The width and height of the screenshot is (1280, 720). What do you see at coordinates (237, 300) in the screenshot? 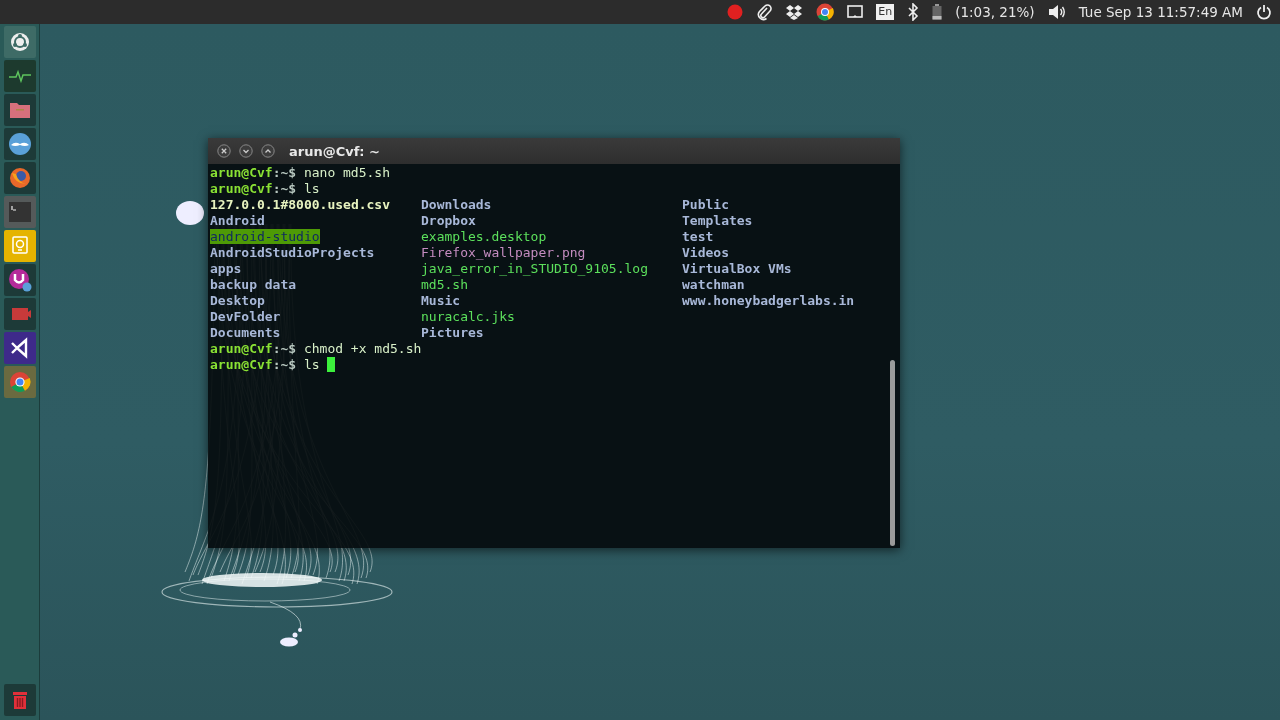
I see `file-name: Desktop` at bounding box center [237, 300].